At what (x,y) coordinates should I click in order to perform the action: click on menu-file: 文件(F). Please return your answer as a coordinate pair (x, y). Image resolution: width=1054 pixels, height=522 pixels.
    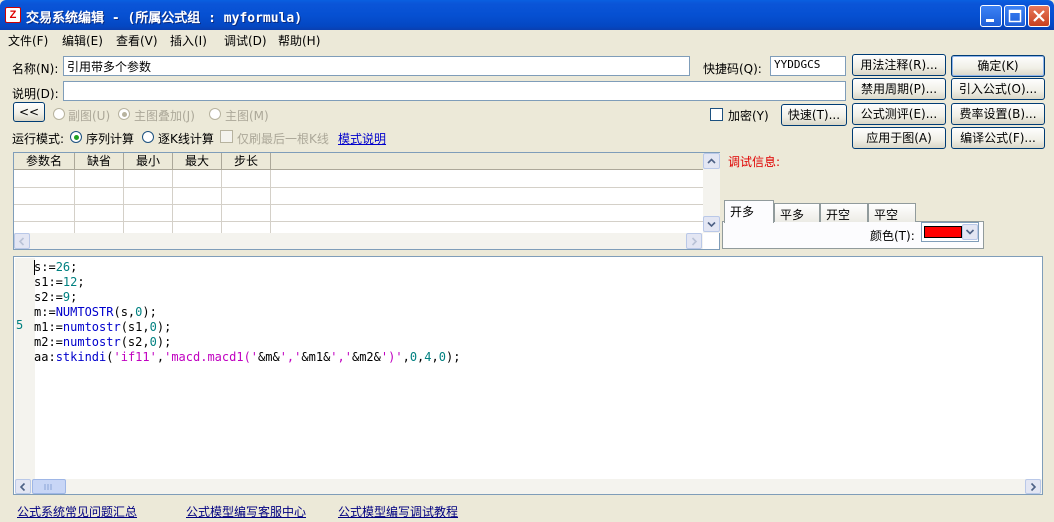
    Looking at the image, I should click on (28, 40).